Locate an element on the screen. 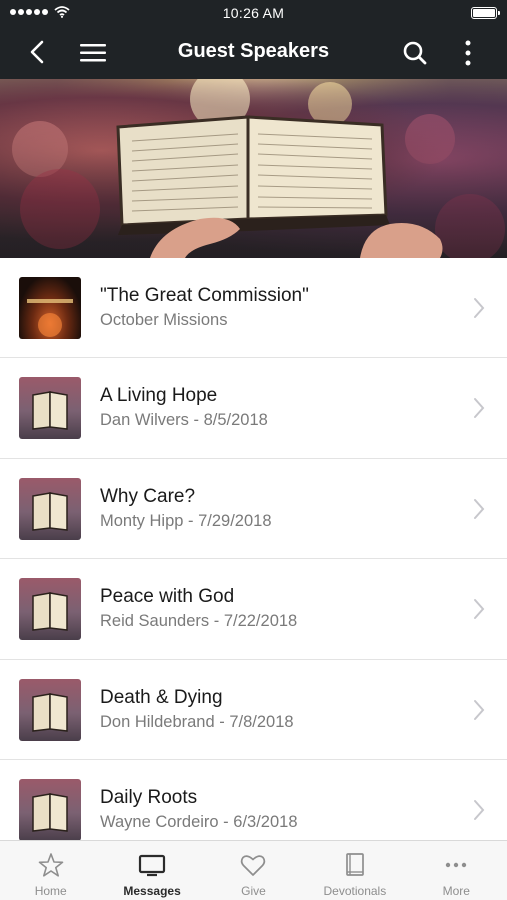 Image resolution: width=507 pixels, height=900 pixels. tab-label: Home is located at coordinates (50, 891).